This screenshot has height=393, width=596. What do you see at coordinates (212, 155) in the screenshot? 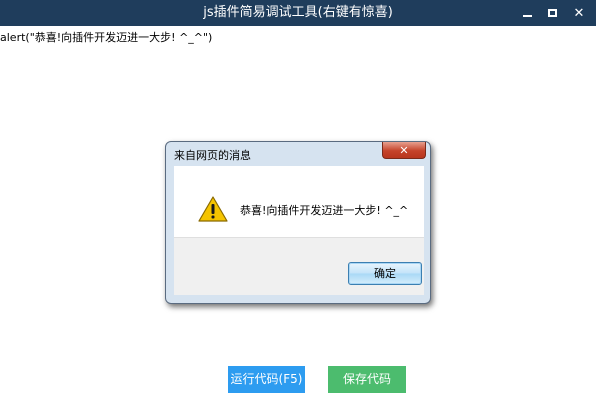
I see `dialog-title: 来自网页的消息` at bounding box center [212, 155].